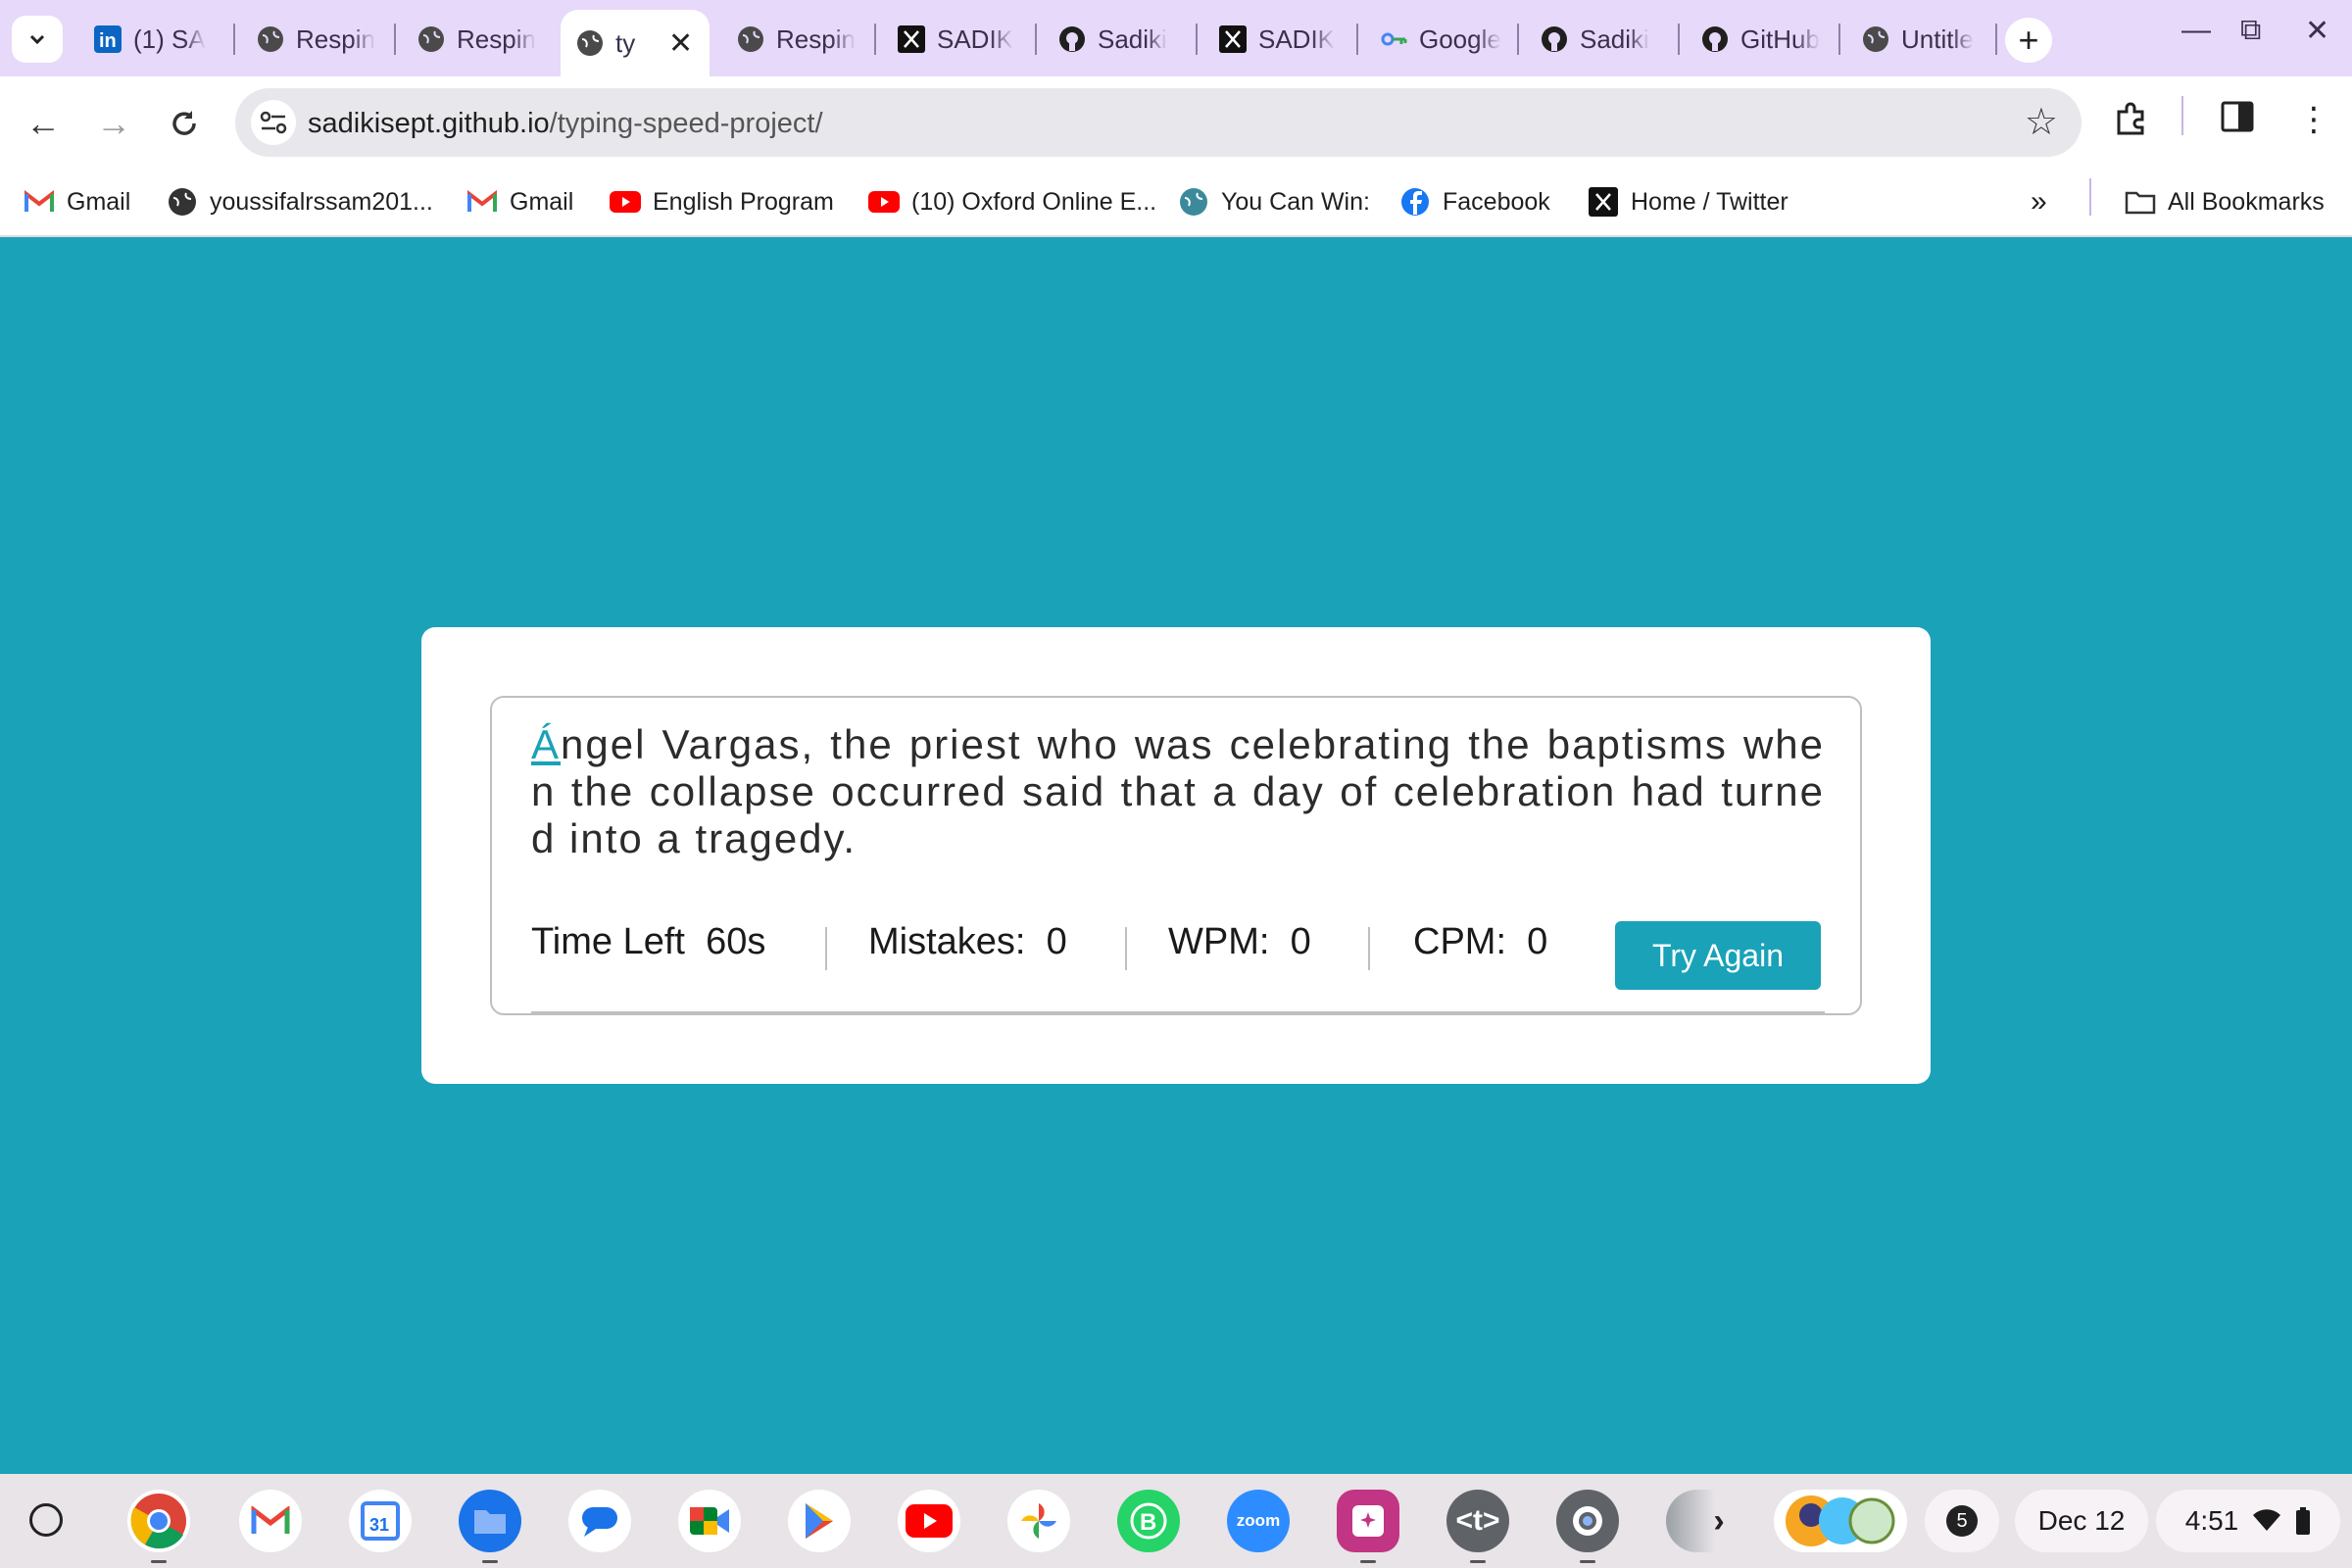 Image resolution: width=2352 pixels, height=1568 pixels. Describe the element at coordinates (884, 202) in the screenshot. I see `youtube-icon` at that location.